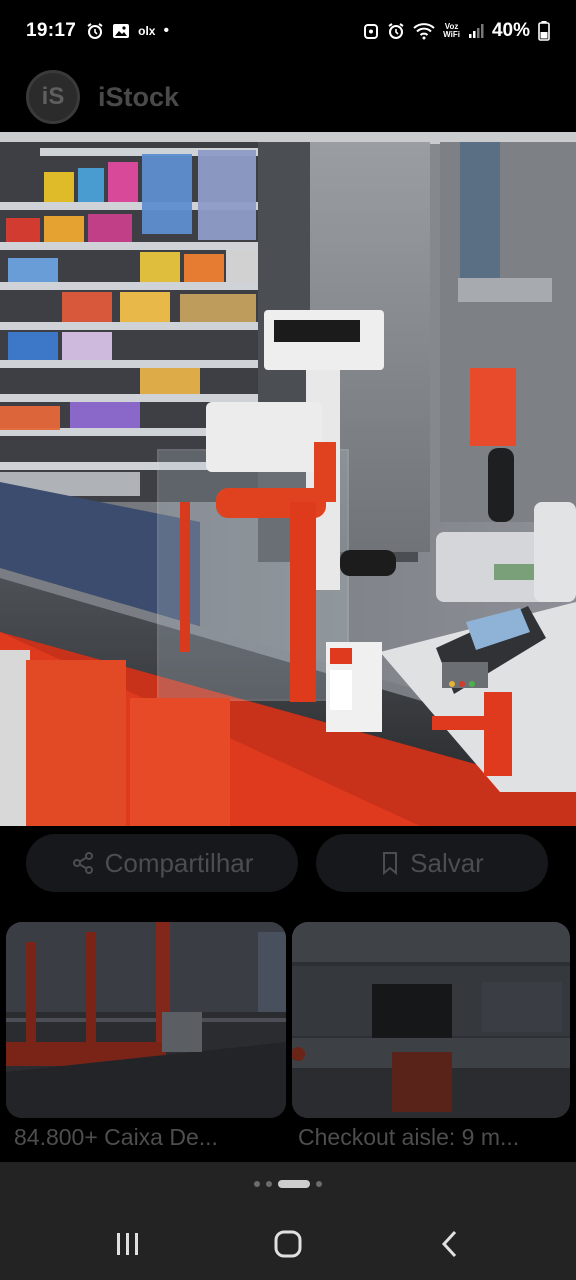 This screenshot has height=1280, width=576. I want to click on app-header: iS iStock, so click(288, 97).